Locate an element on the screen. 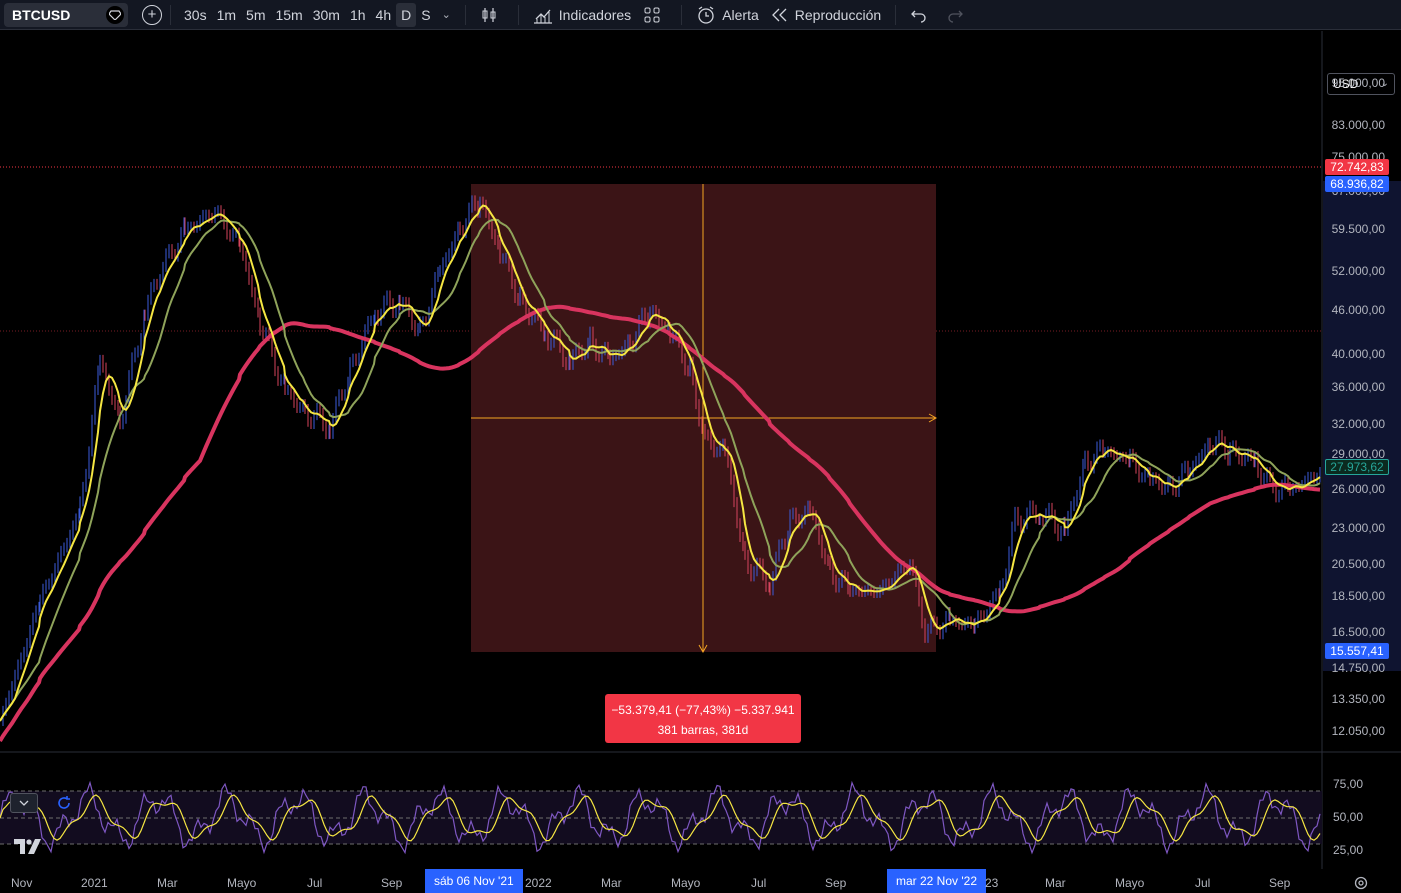 The height and width of the screenshot is (893, 1401). redo-icon is located at coordinates (956, 16).